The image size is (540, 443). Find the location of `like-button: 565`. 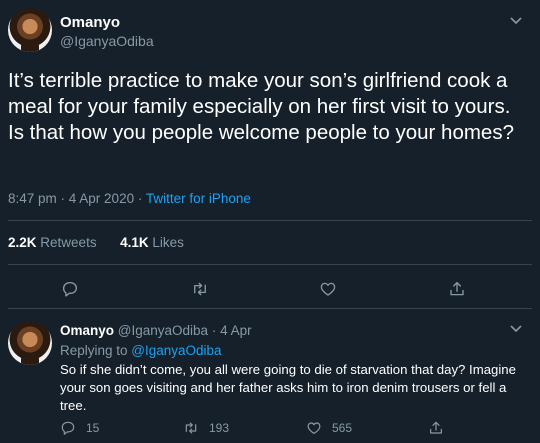

like-button: 565 is located at coordinates (329, 428).